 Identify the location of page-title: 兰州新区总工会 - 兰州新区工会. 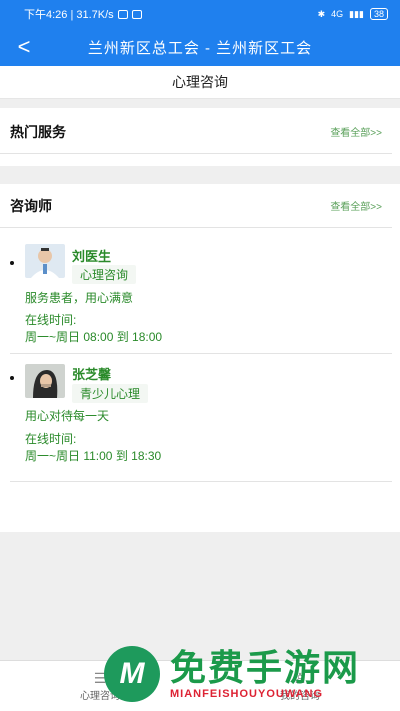
(200, 48).